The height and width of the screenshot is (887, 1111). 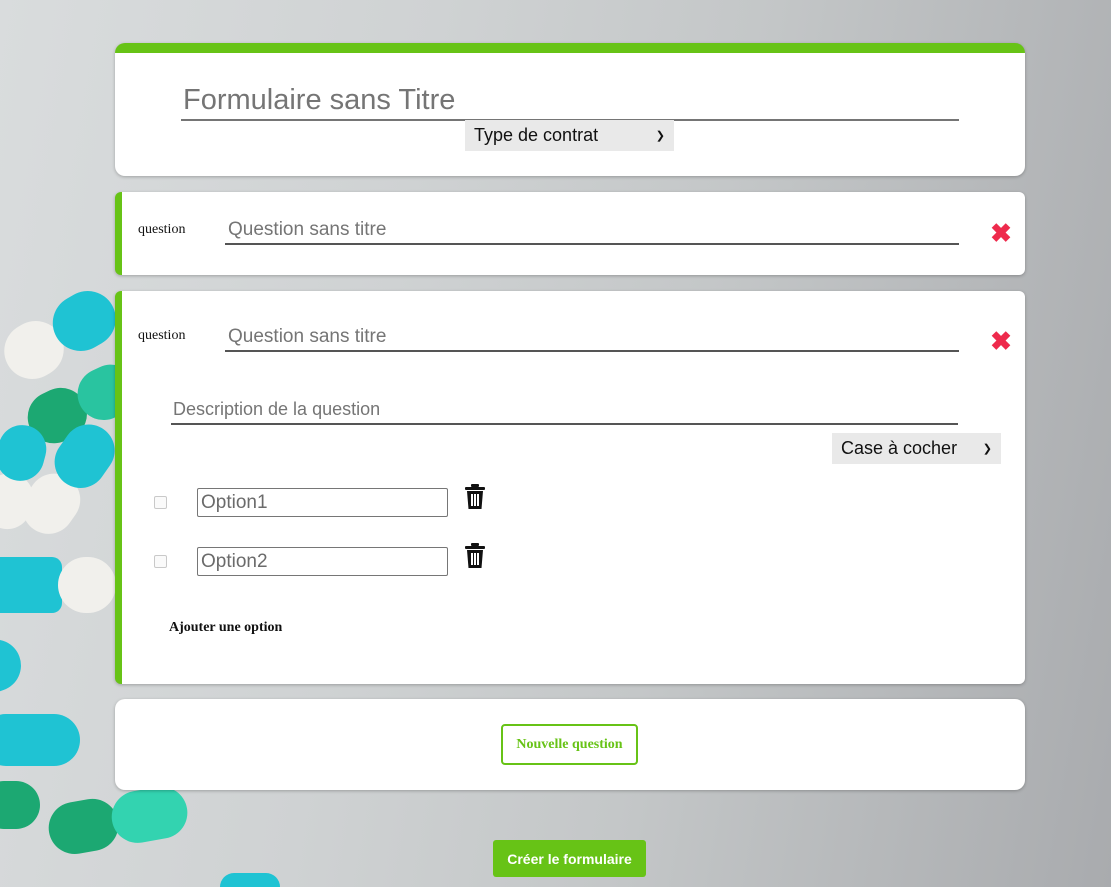 What do you see at coordinates (570, 101) in the screenshot?
I see `form-title-input` at bounding box center [570, 101].